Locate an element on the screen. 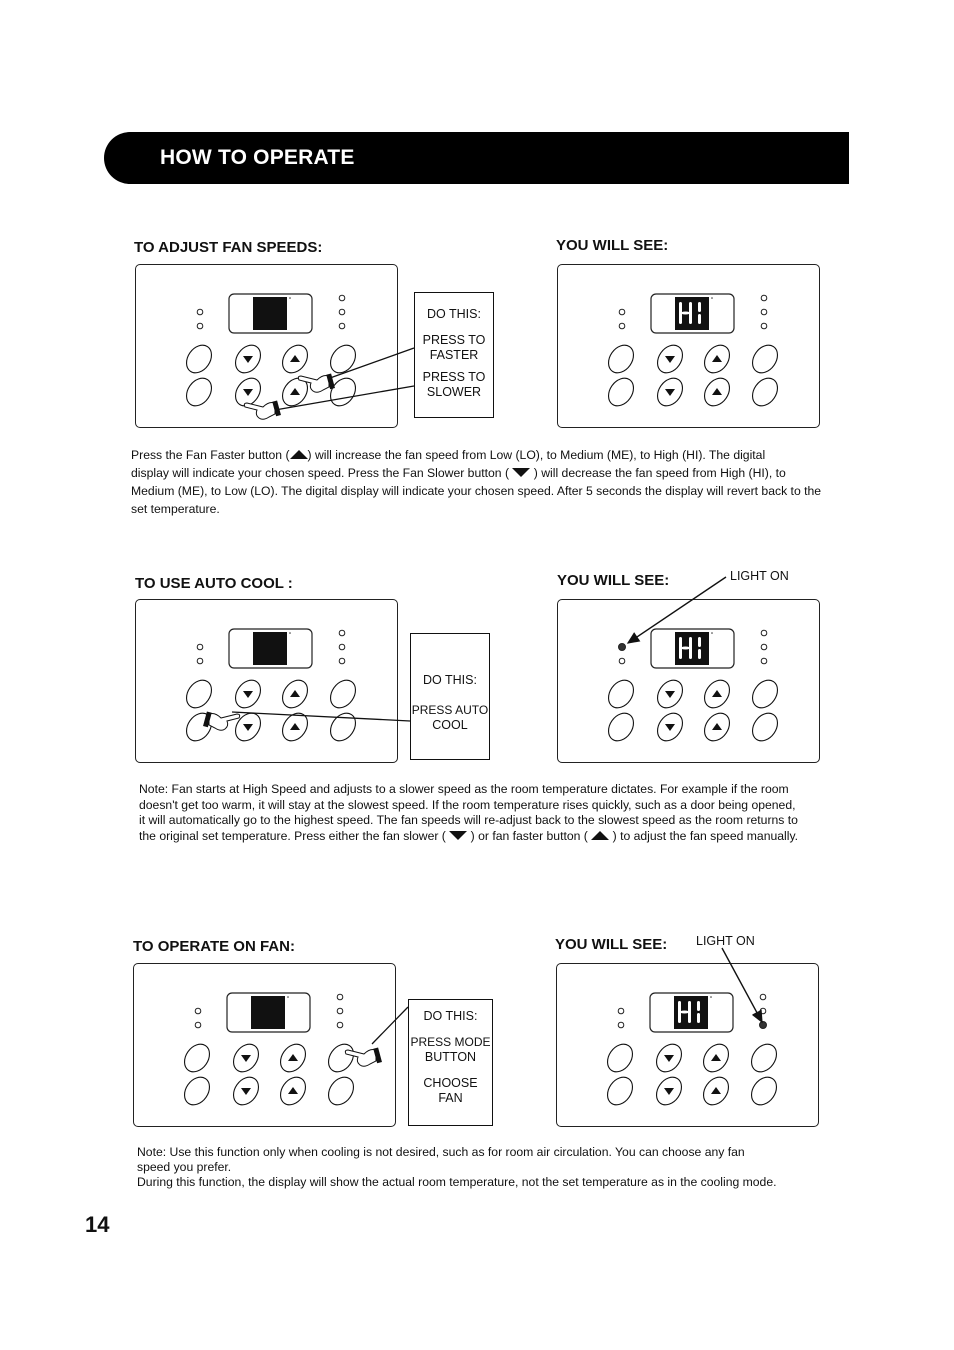 This screenshot has height=1350, width=954. instruction-line: FAN is located at coordinates (450, 1098).